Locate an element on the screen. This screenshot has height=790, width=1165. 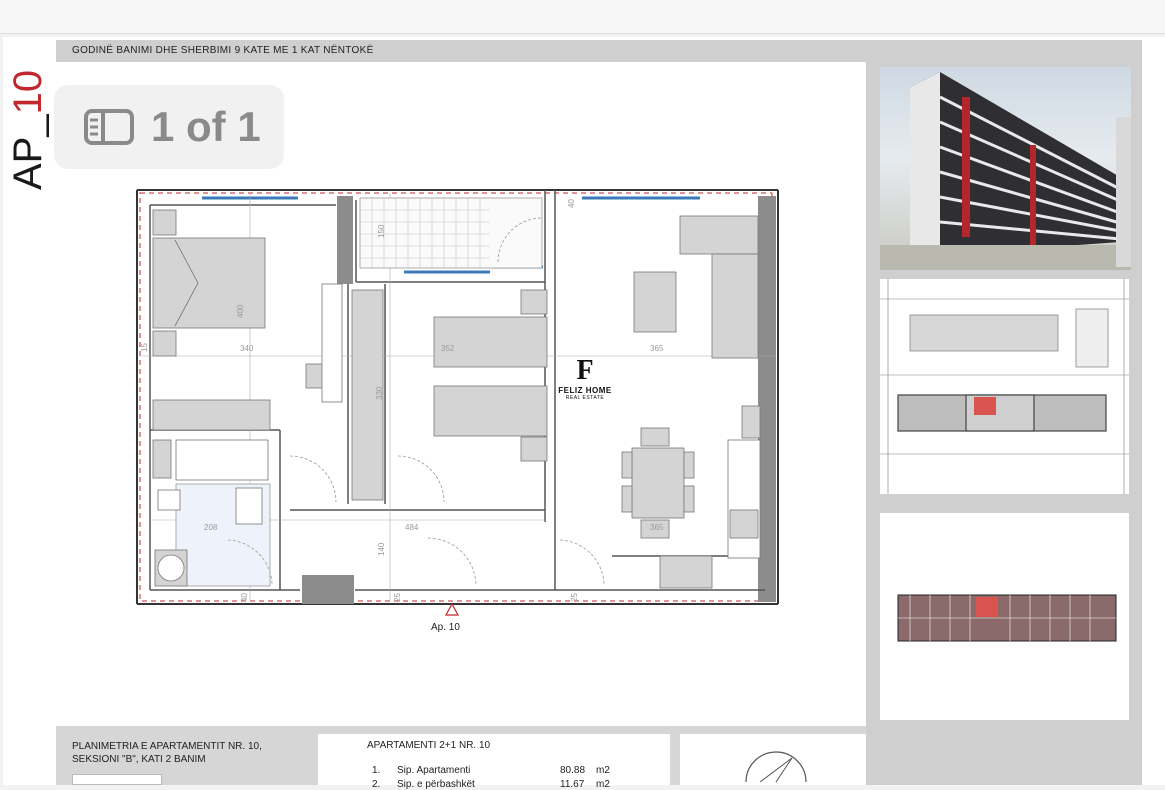
dim-wall-b: 25 is located at coordinates (574, 597).